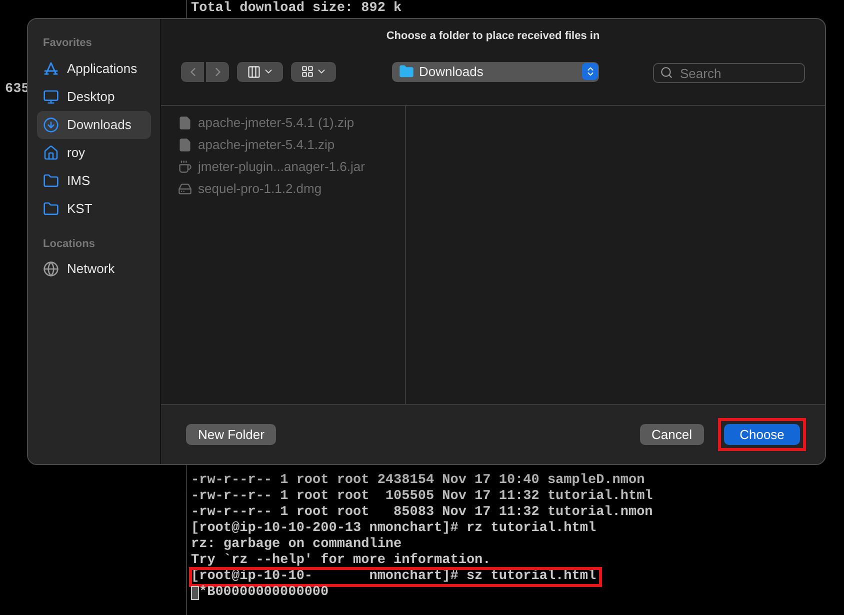 The width and height of the screenshot is (844, 615). Describe the element at coordinates (94, 68) in the screenshot. I see `sidebar-item: Applications` at that location.